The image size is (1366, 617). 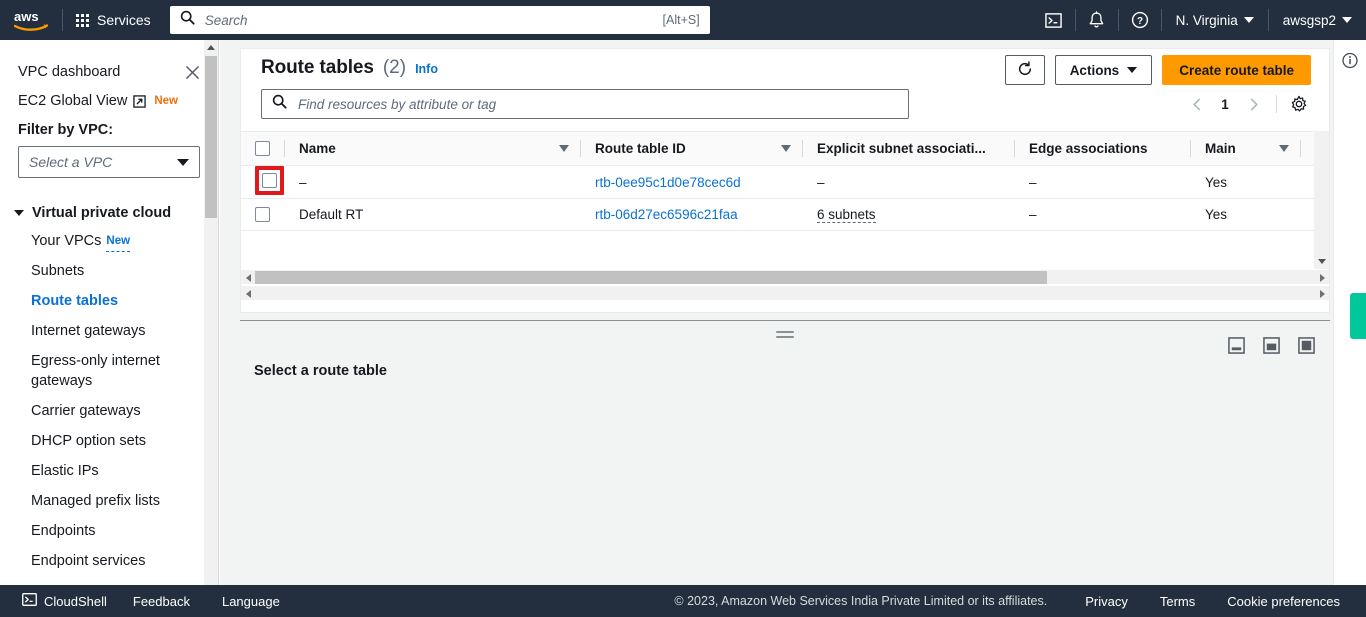 I want to click on cell-route-table-id: rtb-0ee95c1d0e78cec6d, so click(x=692, y=182).